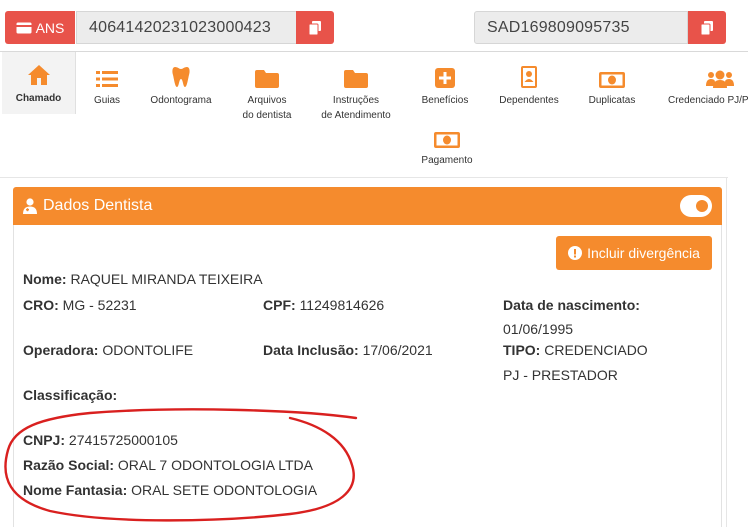 This screenshot has height=527, width=748. I want to click on nav-item-odontograma: Odontograma, so click(181, 80).